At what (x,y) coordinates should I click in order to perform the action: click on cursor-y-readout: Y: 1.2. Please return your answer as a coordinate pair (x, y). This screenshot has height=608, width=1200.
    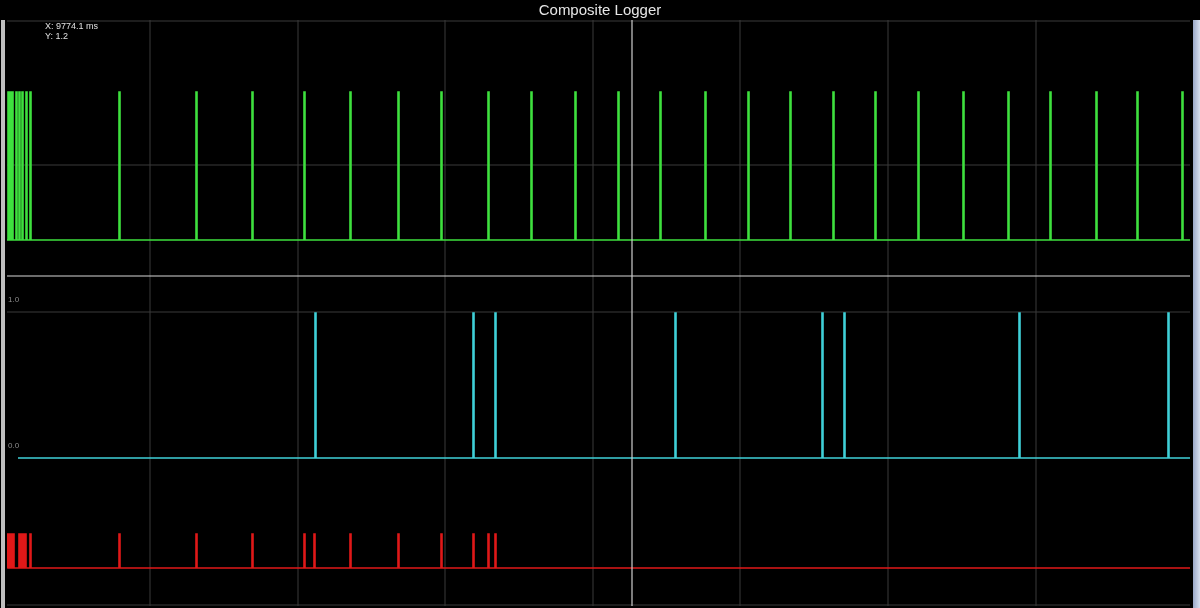
    Looking at the image, I should click on (57, 36).